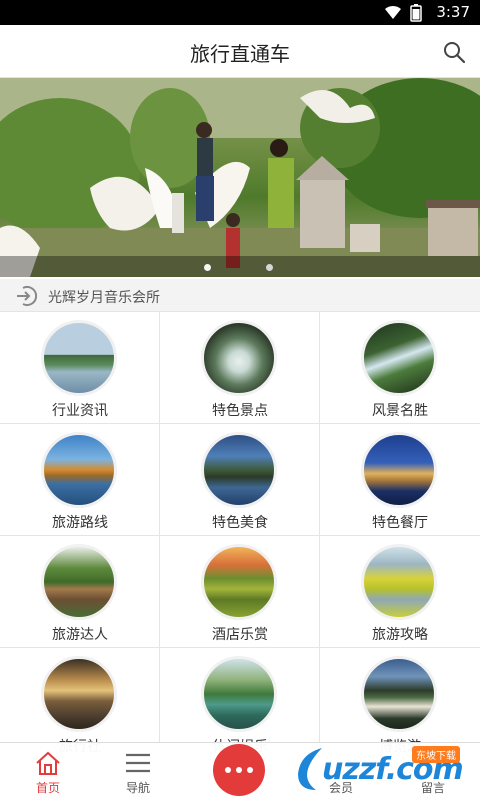  Describe the element at coordinates (400, 411) in the screenshot. I see `grid-label: 风景名胜` at that location.